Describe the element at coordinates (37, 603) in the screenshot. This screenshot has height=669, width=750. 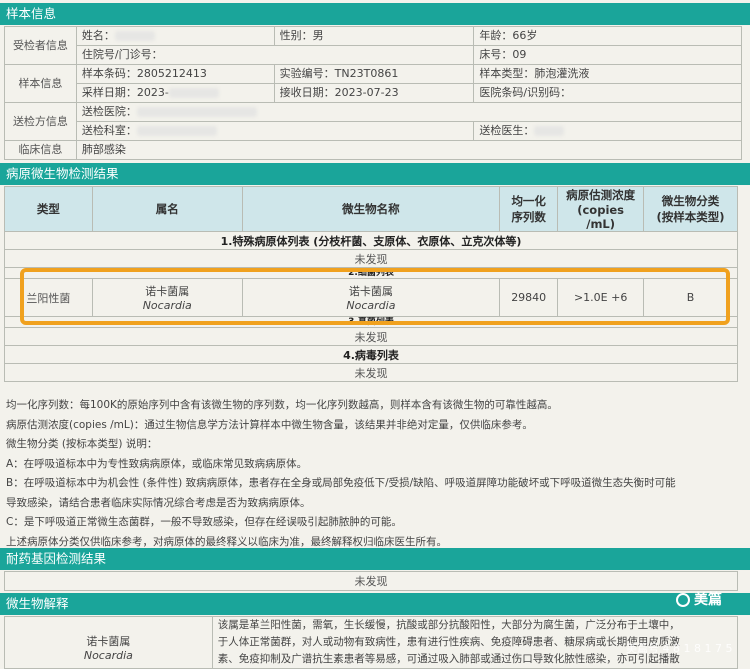
I see `section-title: 微生物解释` at that location.